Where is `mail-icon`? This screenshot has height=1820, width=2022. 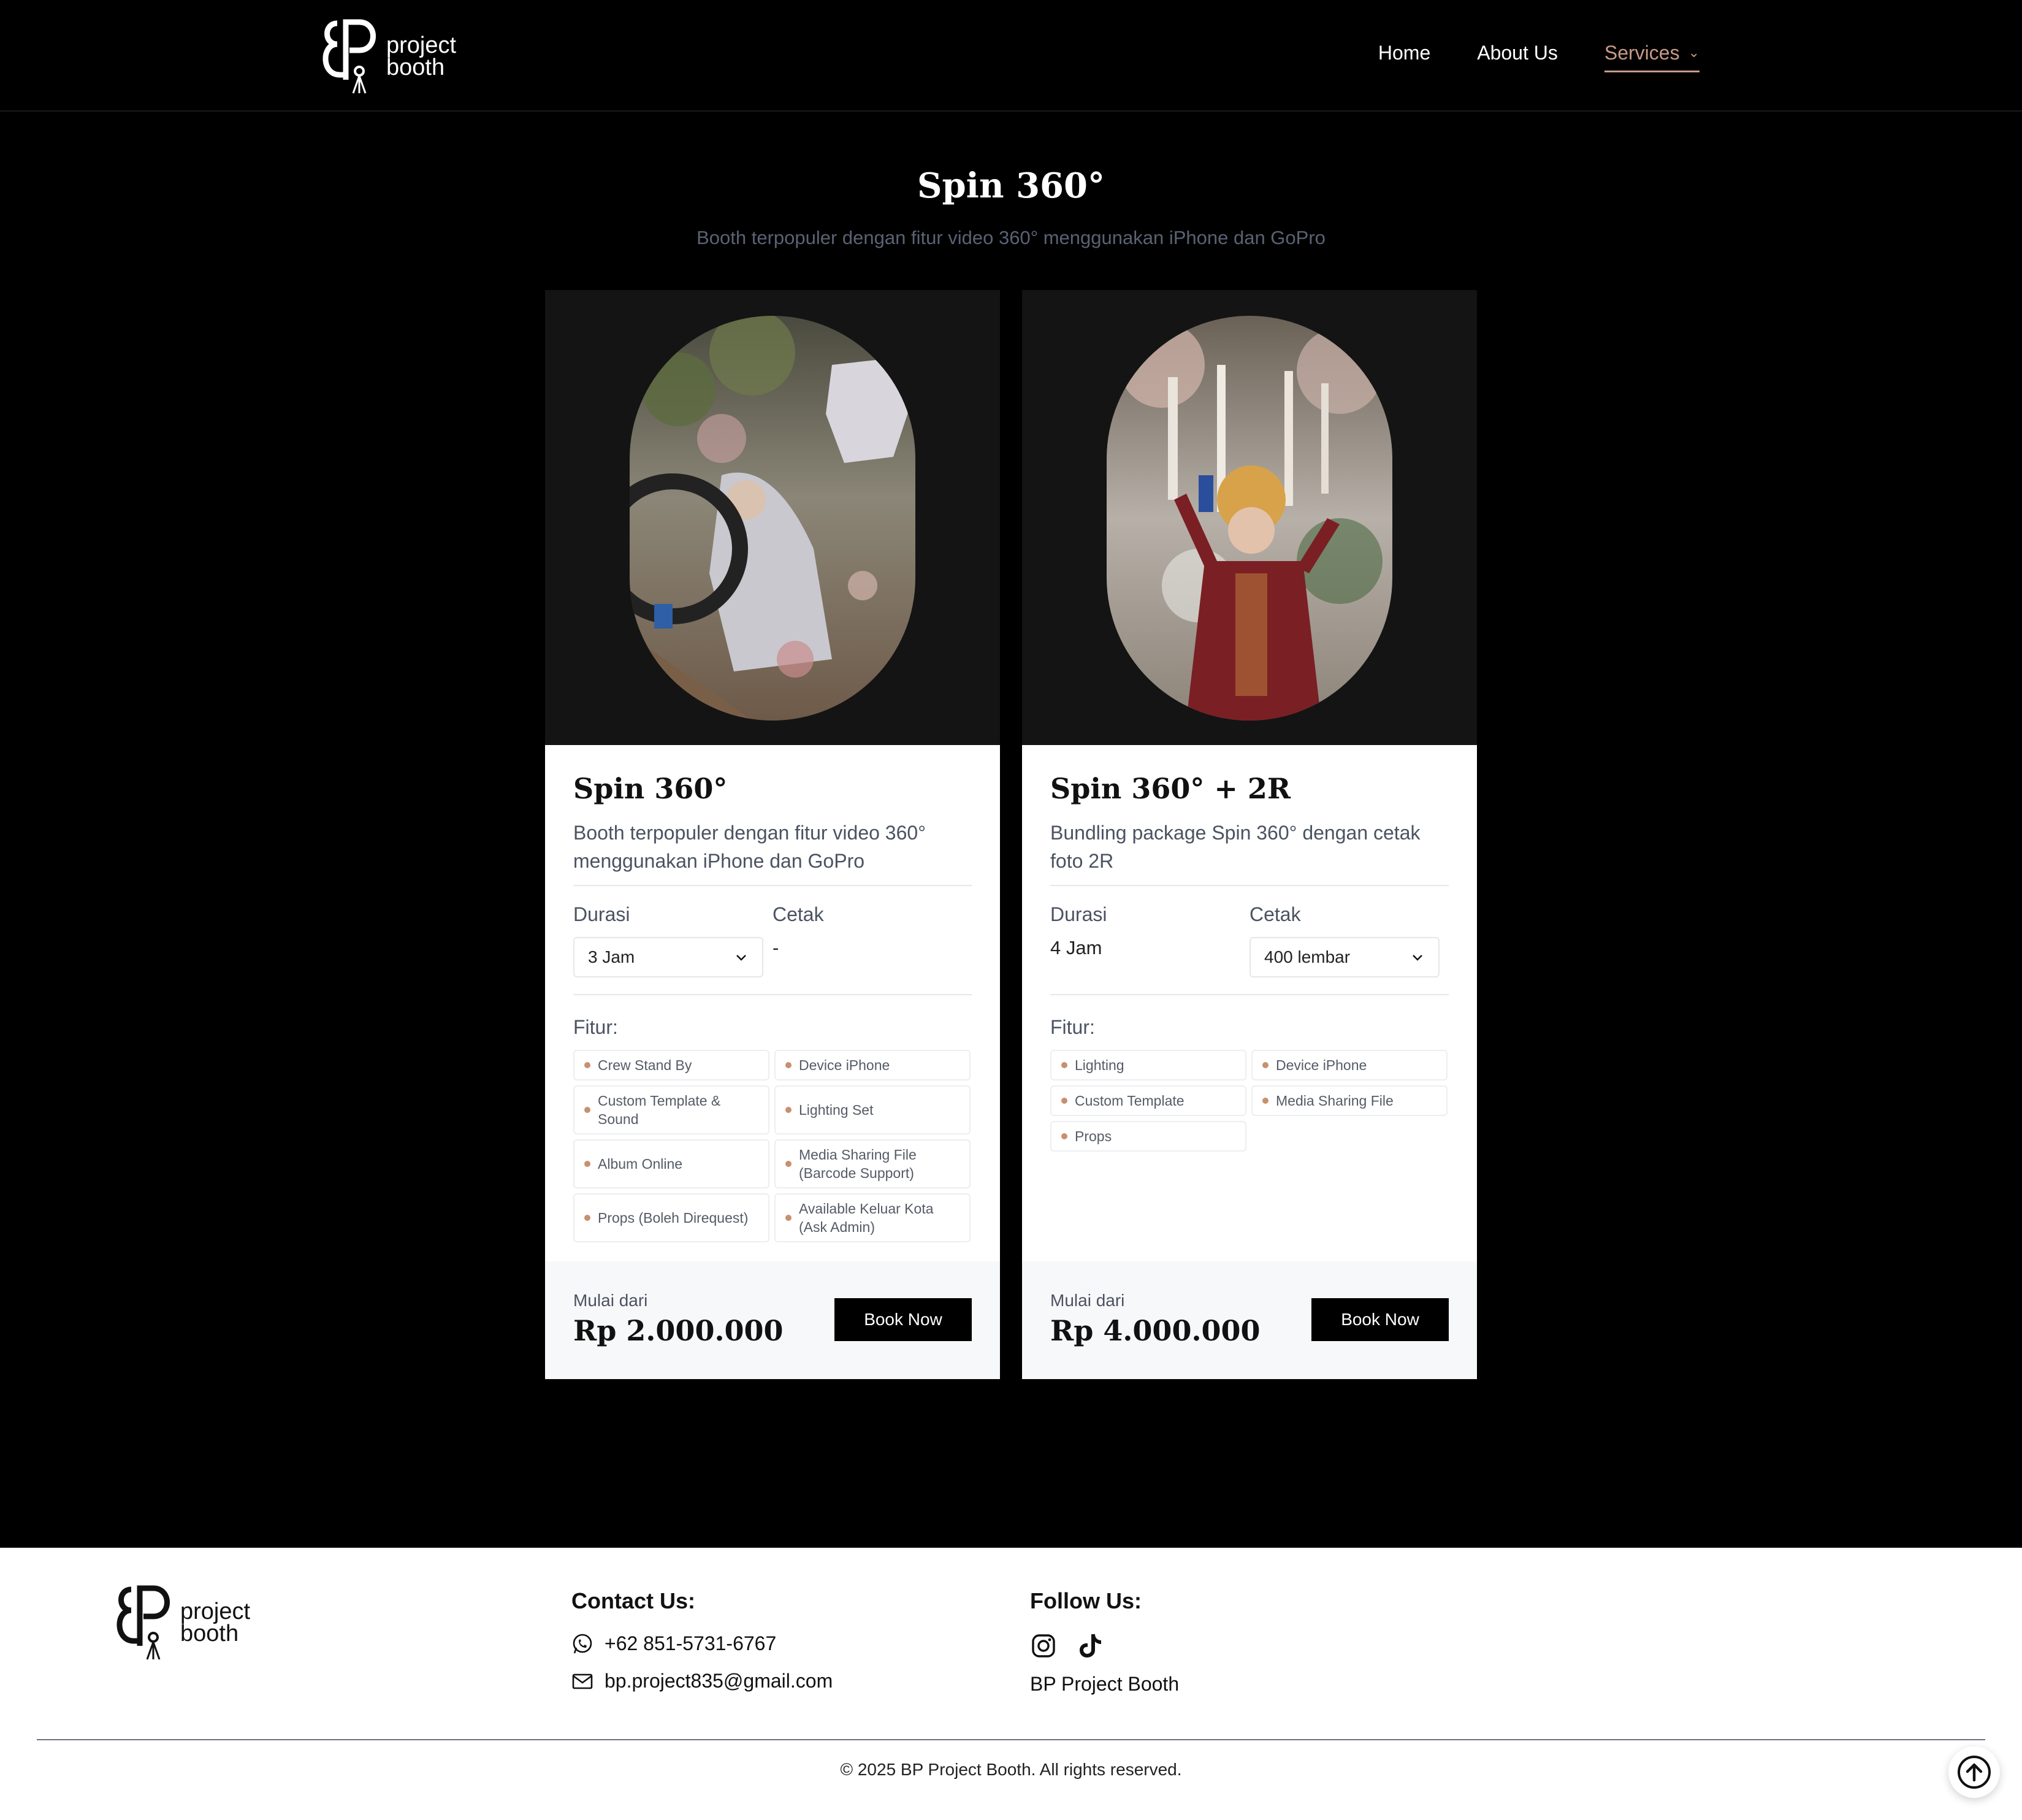 mail-icon is located at coordinates (582, 1681).